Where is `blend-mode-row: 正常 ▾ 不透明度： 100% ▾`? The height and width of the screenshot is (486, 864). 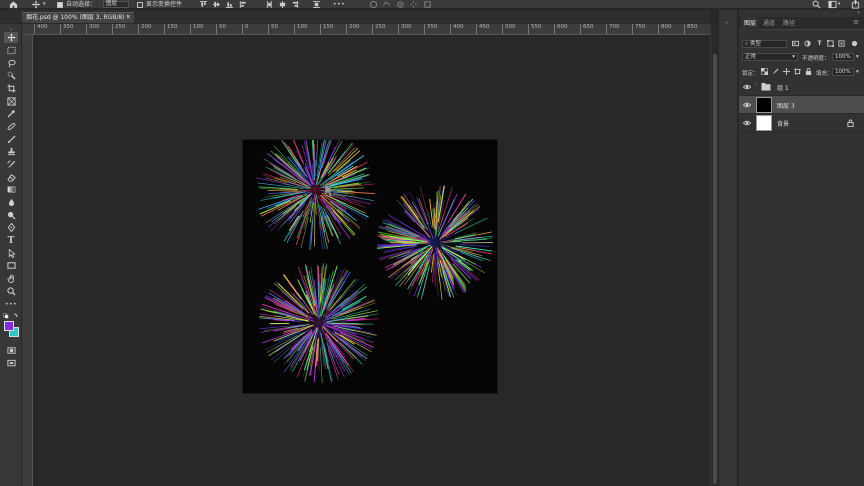
blend-mode-row: 正常 ▾ 不透明度： 100% ▾ is located at coordinates (801, 56).